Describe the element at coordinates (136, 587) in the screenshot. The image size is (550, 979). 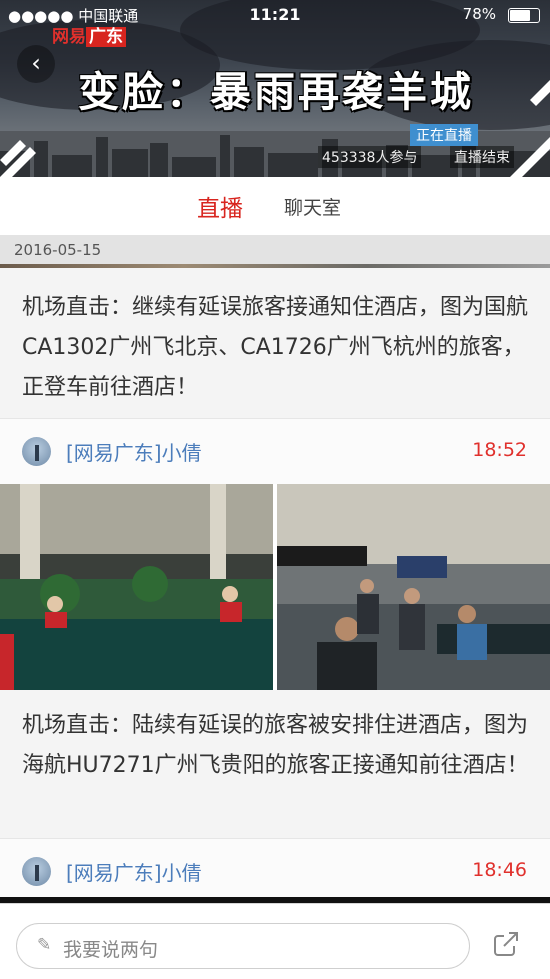
I see `photo-airport-counter` at that location.